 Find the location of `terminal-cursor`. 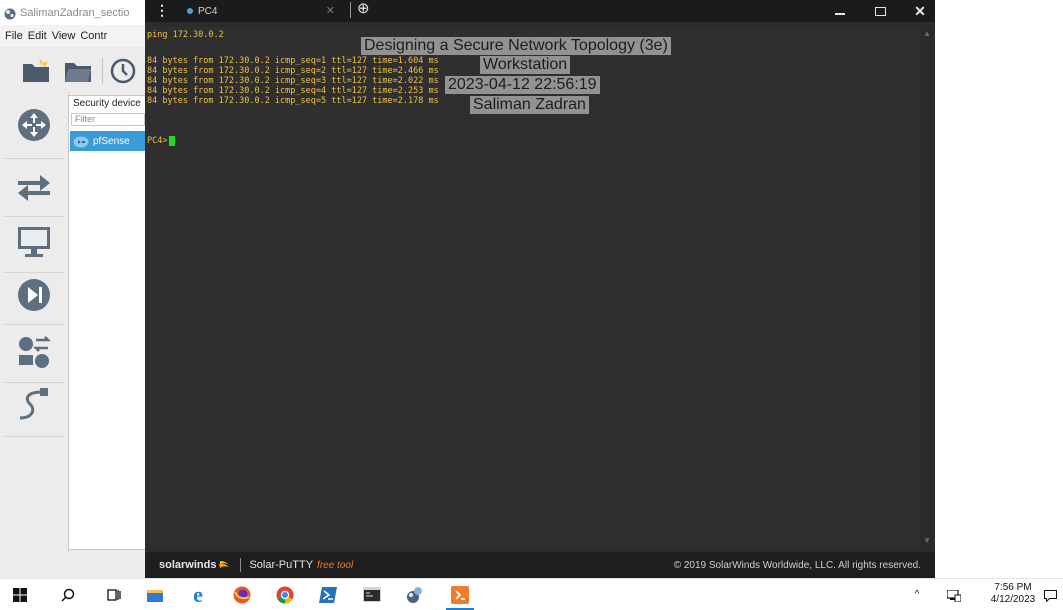

terminal-cursor is located at coordinates (172, 141).